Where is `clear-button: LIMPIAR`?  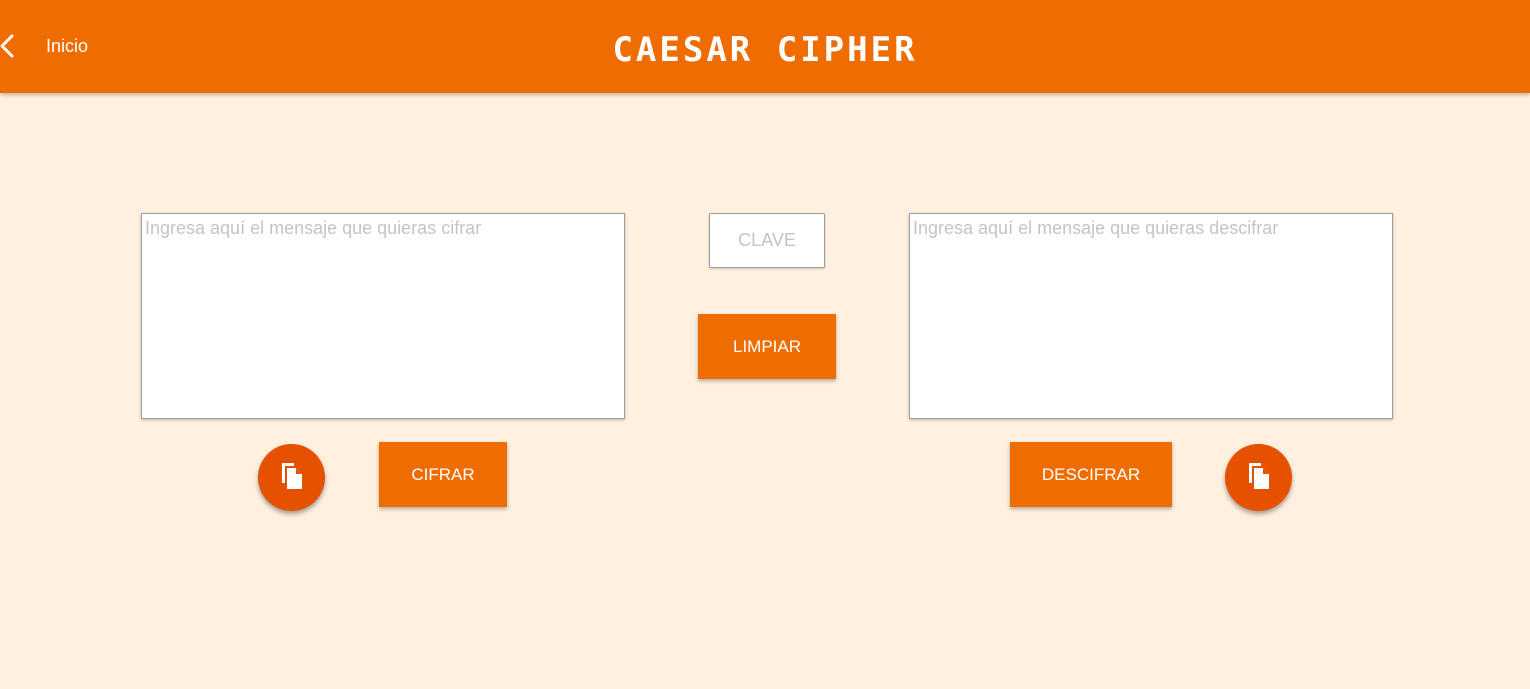
clear-button: LIMPIAR is located at coordinates (767, 346).